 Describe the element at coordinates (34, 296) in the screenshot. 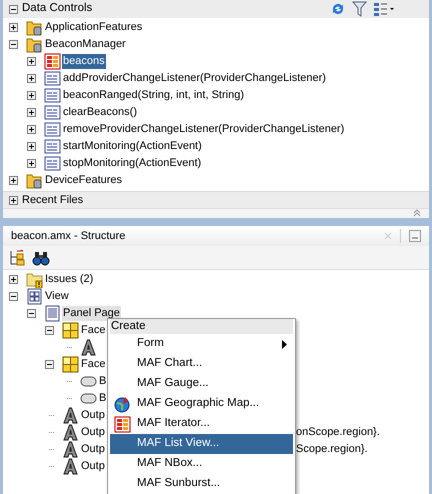

I see `view-grid-icon` at that location.